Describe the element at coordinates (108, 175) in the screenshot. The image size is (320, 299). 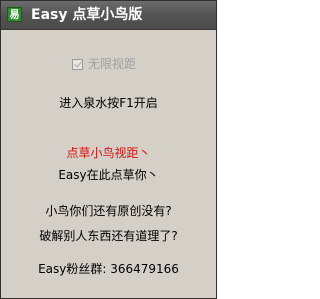
I see `feature-subtitle: Easy在此点草你丶` at that location.